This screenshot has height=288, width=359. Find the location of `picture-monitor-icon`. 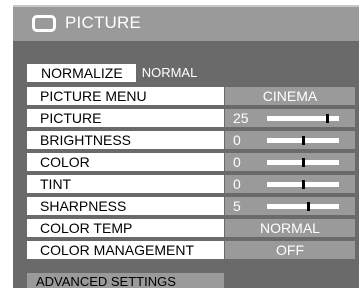

picture-monitor-icon is located at coordinates (44, 23).